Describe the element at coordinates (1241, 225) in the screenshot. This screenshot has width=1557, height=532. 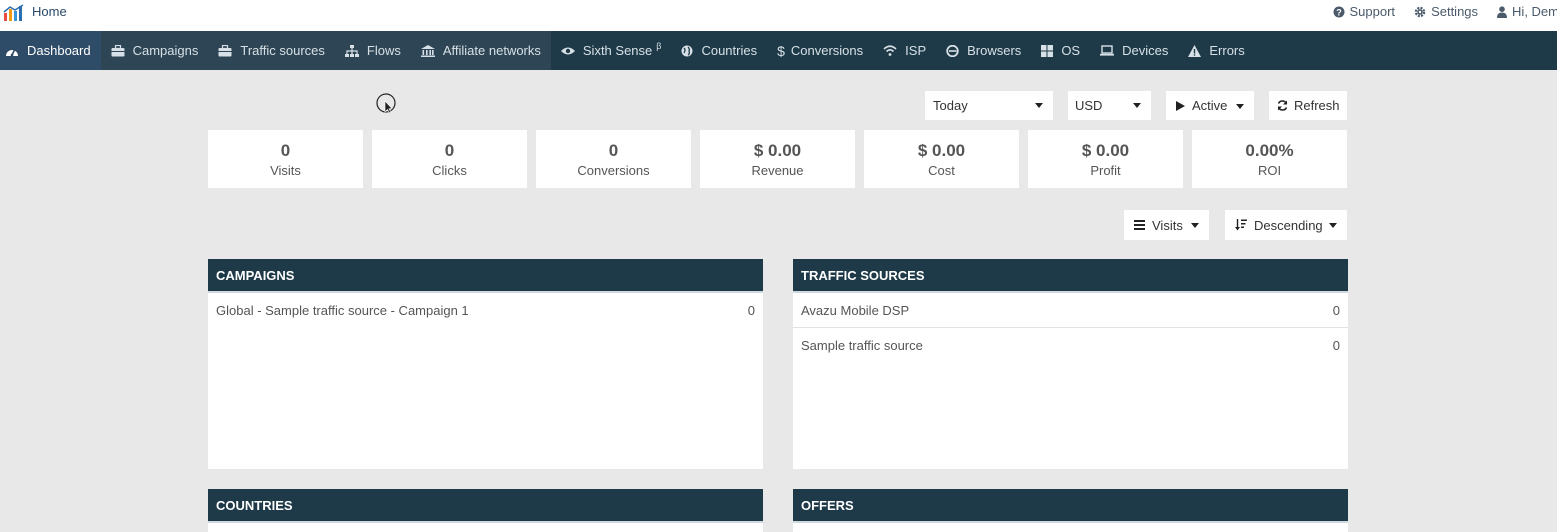
I see `sort-amount-desc-icon` at that location.